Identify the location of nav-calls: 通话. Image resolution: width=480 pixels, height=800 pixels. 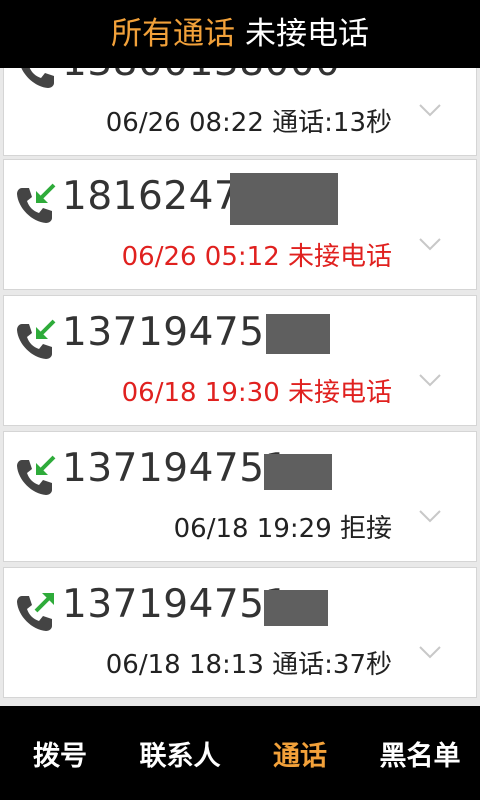
(300, 753).